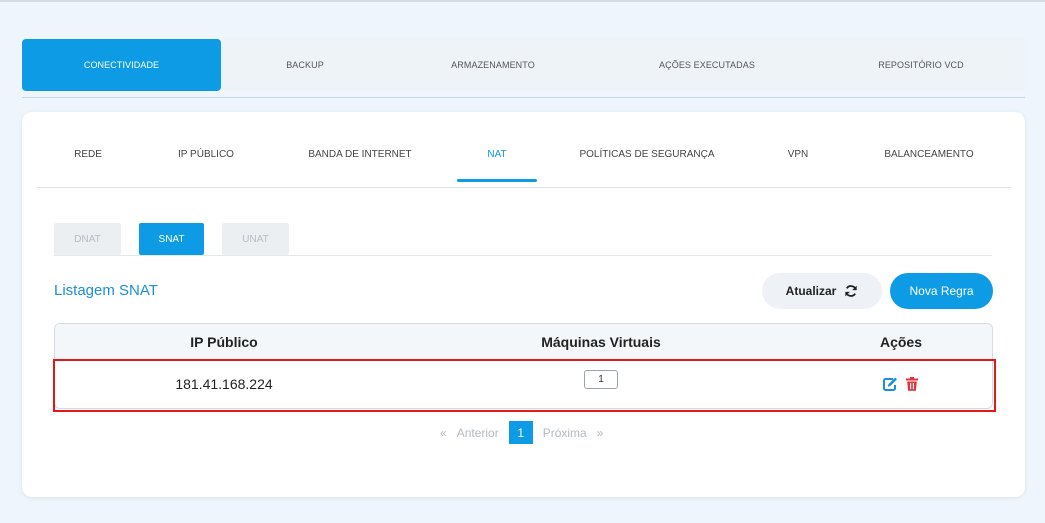  Describe the element at coordinates (88, 154) in the screenshot. I see `subtab-rede: REDE` at that location.